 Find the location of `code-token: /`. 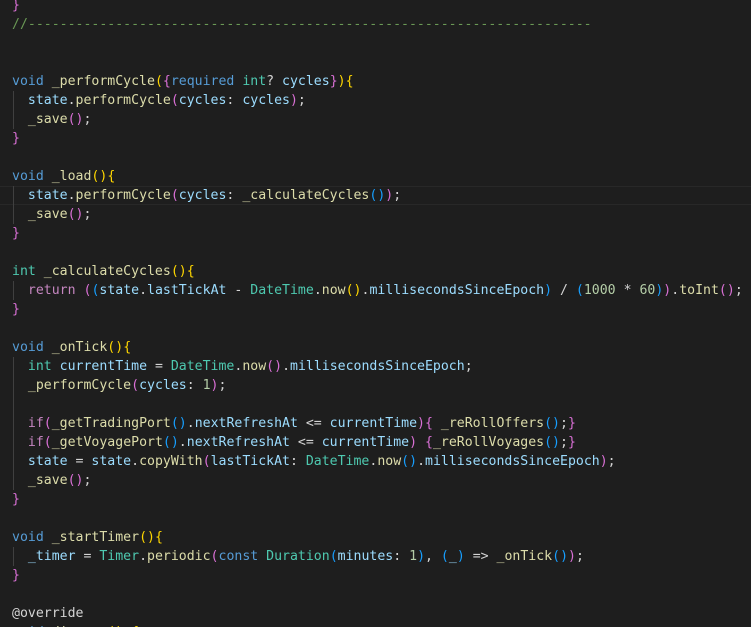

code-token: / is located at coordinates (564, 290).